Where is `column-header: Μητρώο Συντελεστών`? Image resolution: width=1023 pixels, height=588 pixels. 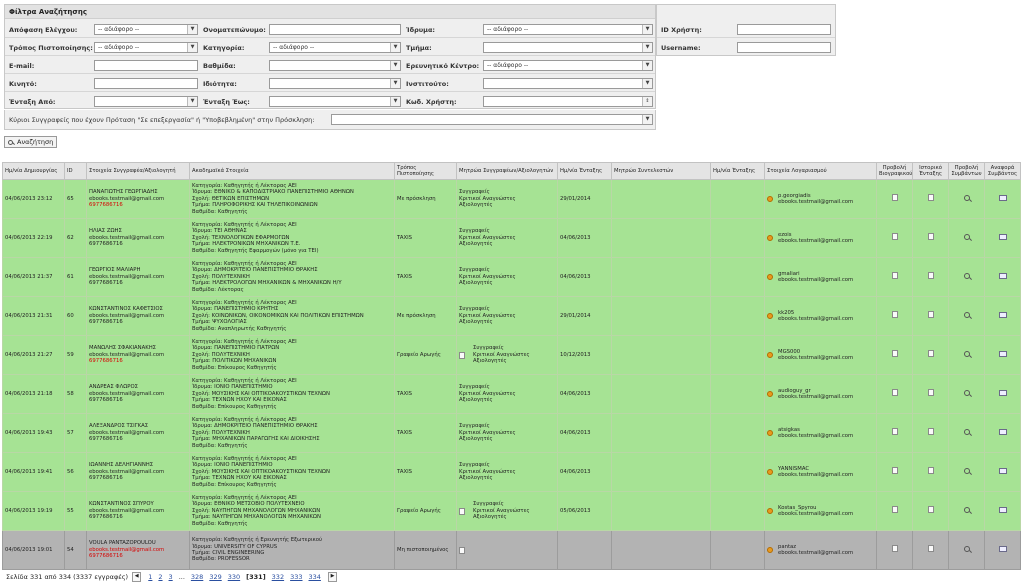 column-header: Μητρώο Συντελεστών is located at coordinates (661, 171).